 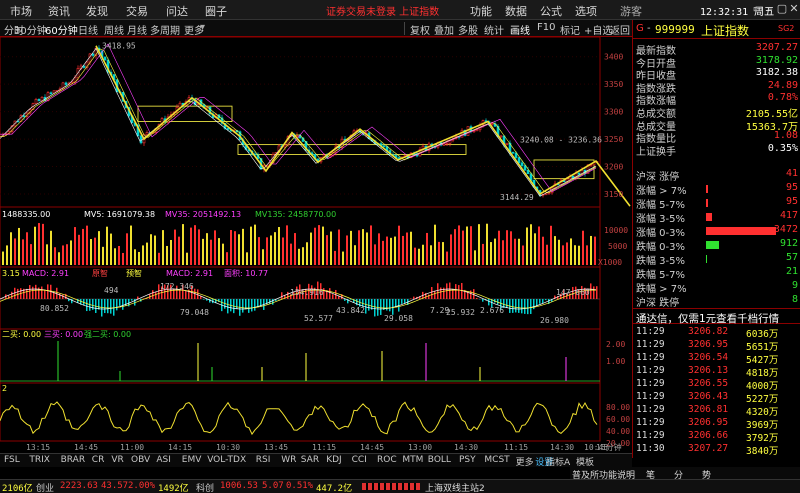 What do you see at coordinates (717, 301) in the screenshot?
I see `breadth-row: 沪深 跌停 8` at bounding box center [717, 301].